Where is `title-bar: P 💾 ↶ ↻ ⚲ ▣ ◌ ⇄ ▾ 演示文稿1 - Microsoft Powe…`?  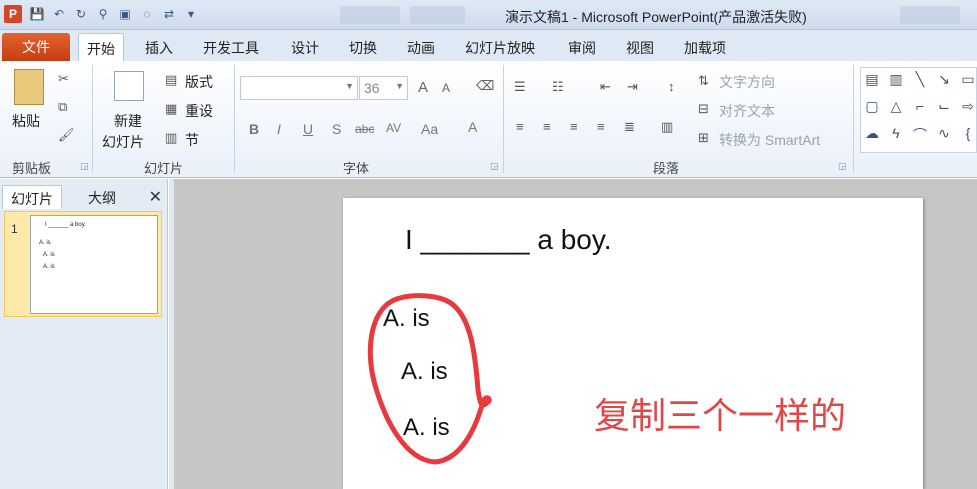 title-bar: P 💾 ↶ ↻ ⚲ ▣ ◌ ⇄ ▾ 演示文稿1 - Microsoft Powe… is located at coordinates (488, 15).